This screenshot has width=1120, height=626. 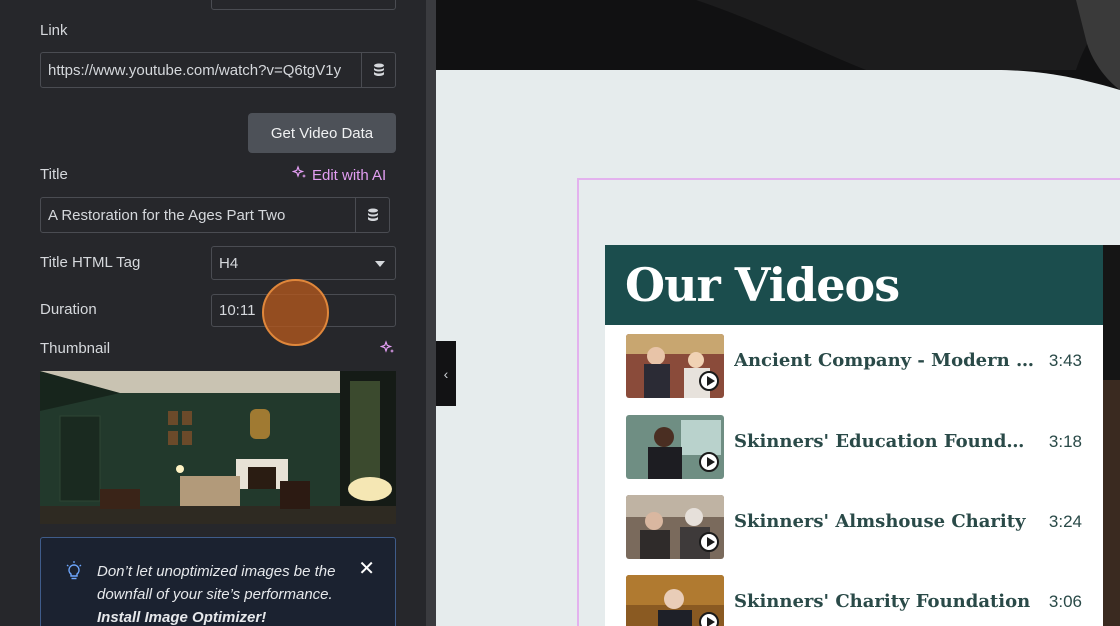 What do you see at coordinates (54, 30) in the screenshot?
I see `link-label: Link` at bounding box center [54, 30].